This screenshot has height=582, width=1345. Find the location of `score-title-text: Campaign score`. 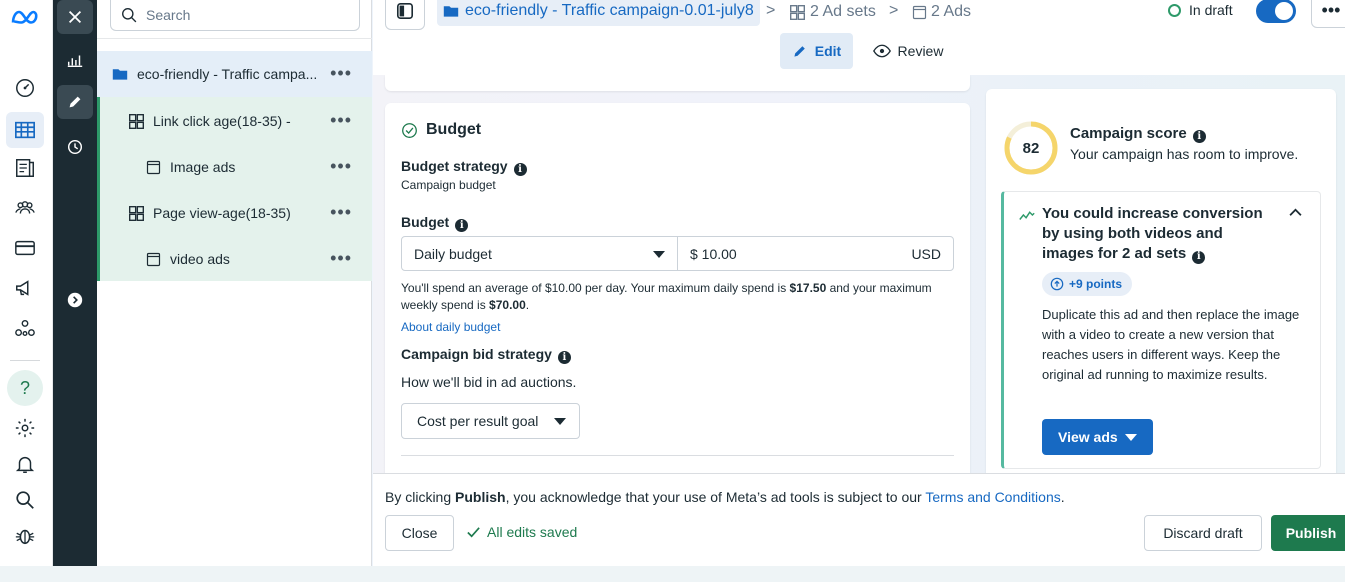

score-title-text: Campaign score is located at coordinates (1128, 133).